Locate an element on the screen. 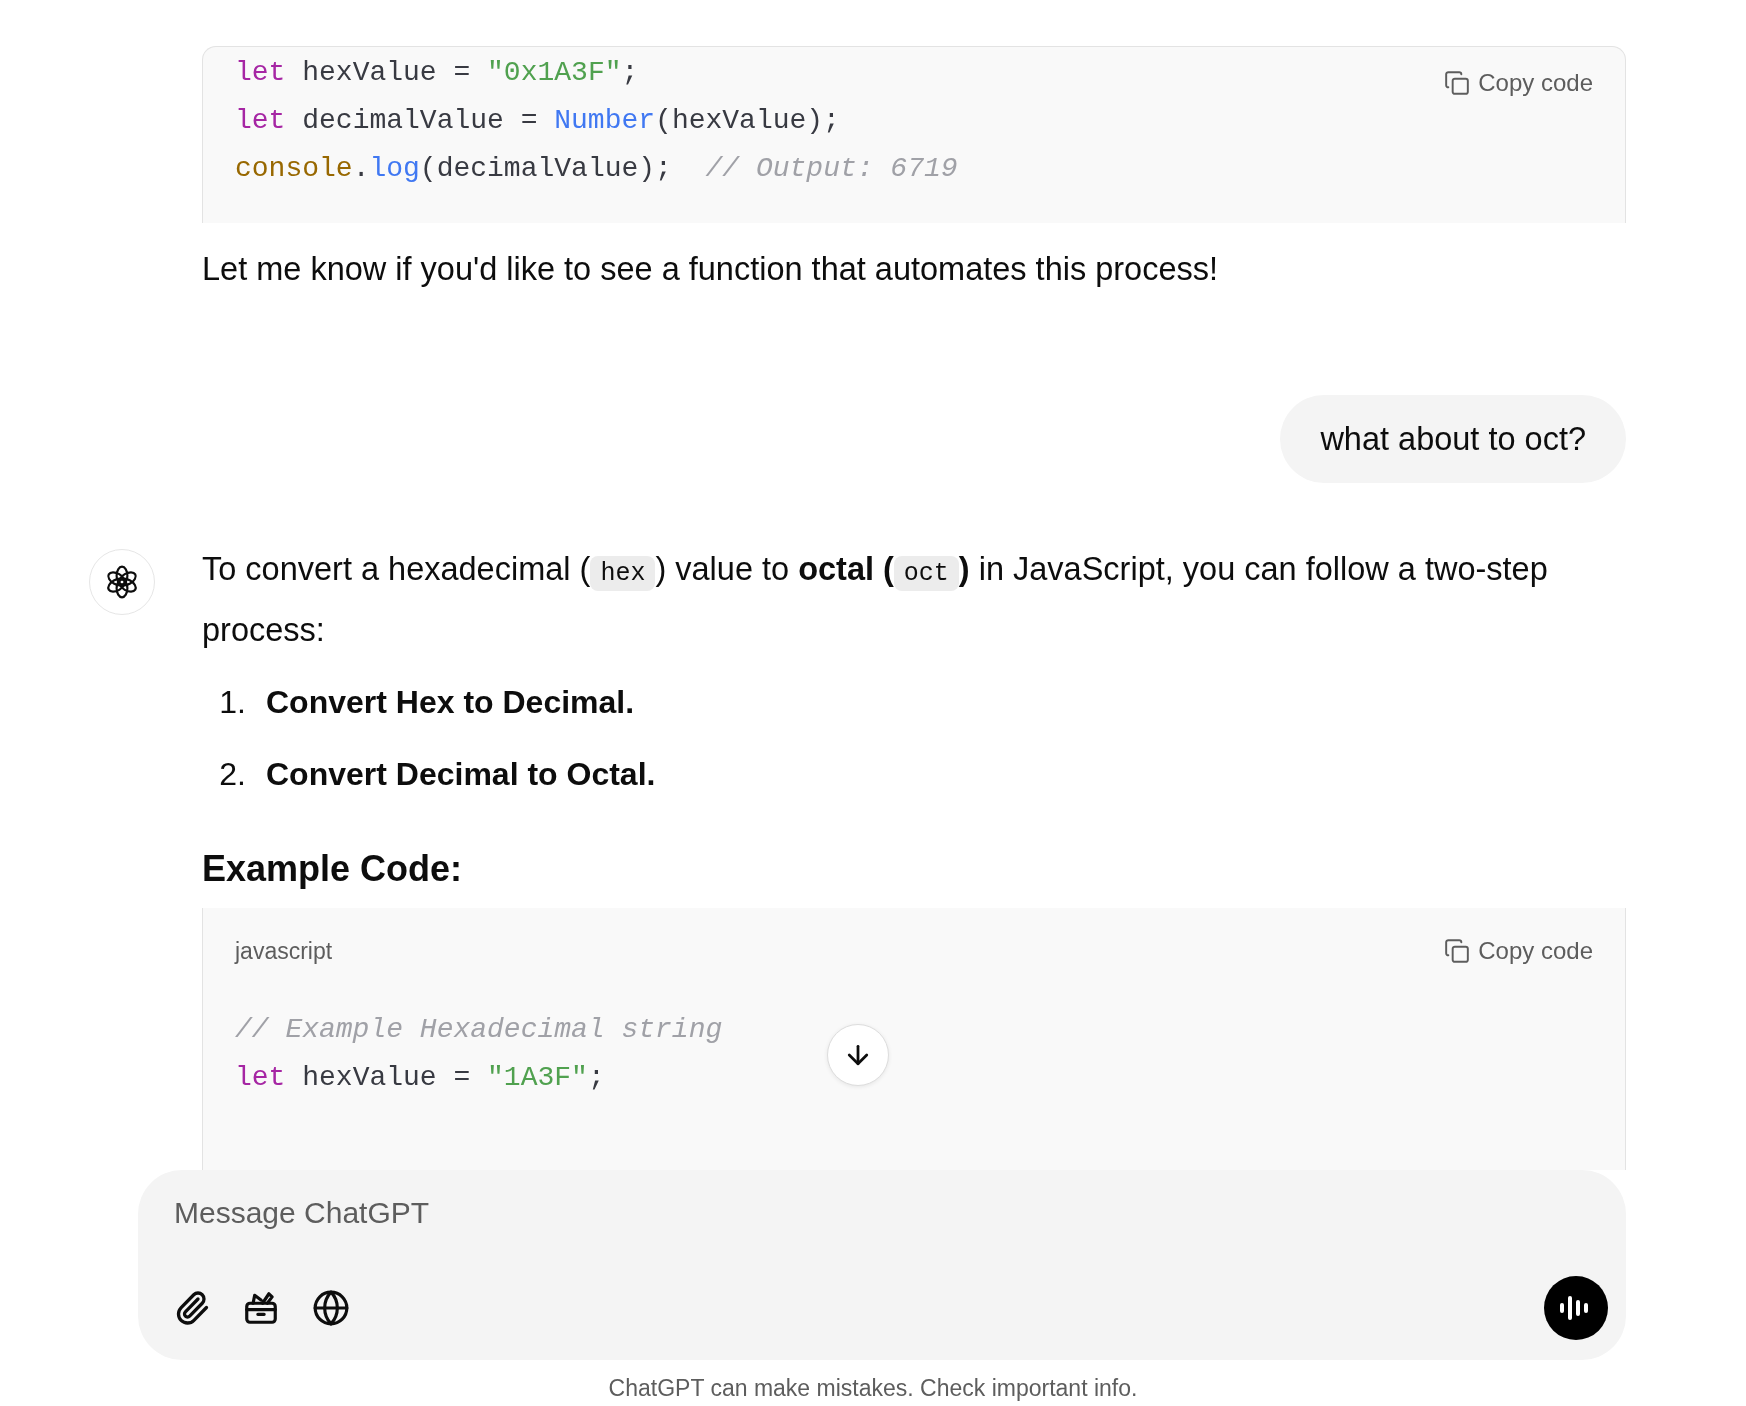 This screenshot has width=1746, height=1406. code-line: let decimalValue = Number(hexValue); is located at coordinates (537, 121).